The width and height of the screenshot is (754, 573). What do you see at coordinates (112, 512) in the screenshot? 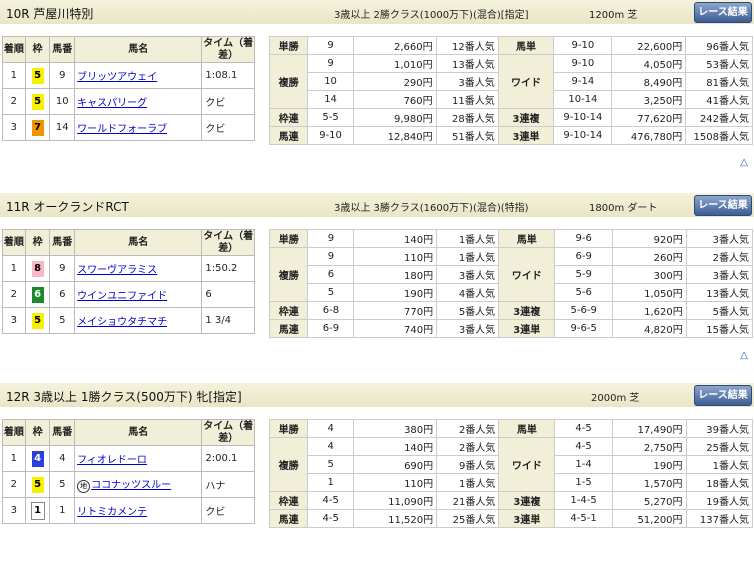
I see `horse-name-link: リトミカメンテ` at bounding box center [112, 512].